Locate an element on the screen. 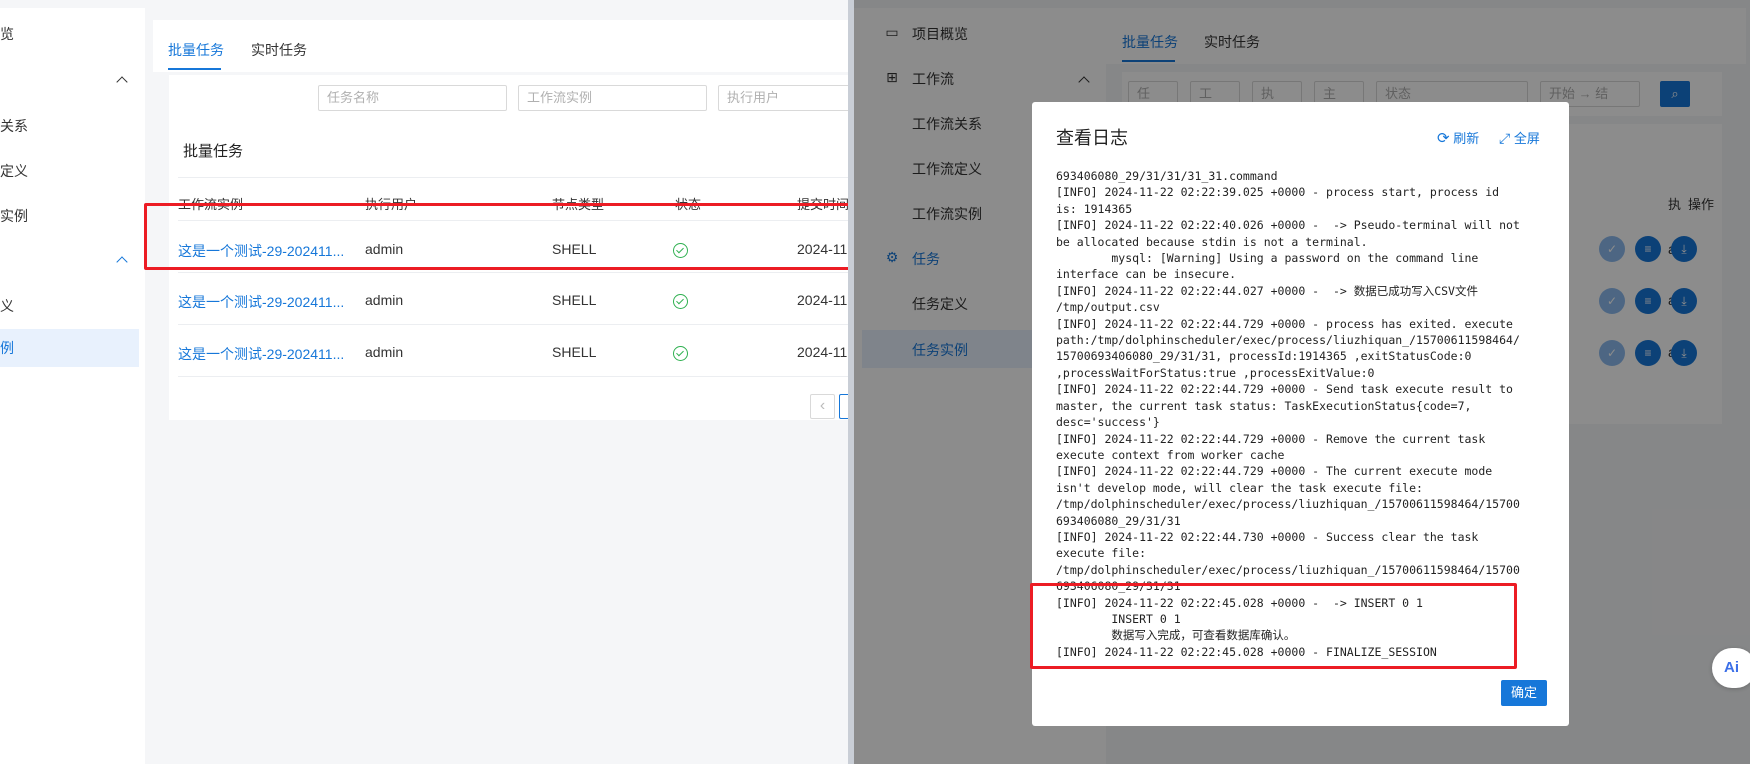 This screenshot has height=764, width=1750. sidebar-item-task-instance: 例 is located at coordinates (69, 348).